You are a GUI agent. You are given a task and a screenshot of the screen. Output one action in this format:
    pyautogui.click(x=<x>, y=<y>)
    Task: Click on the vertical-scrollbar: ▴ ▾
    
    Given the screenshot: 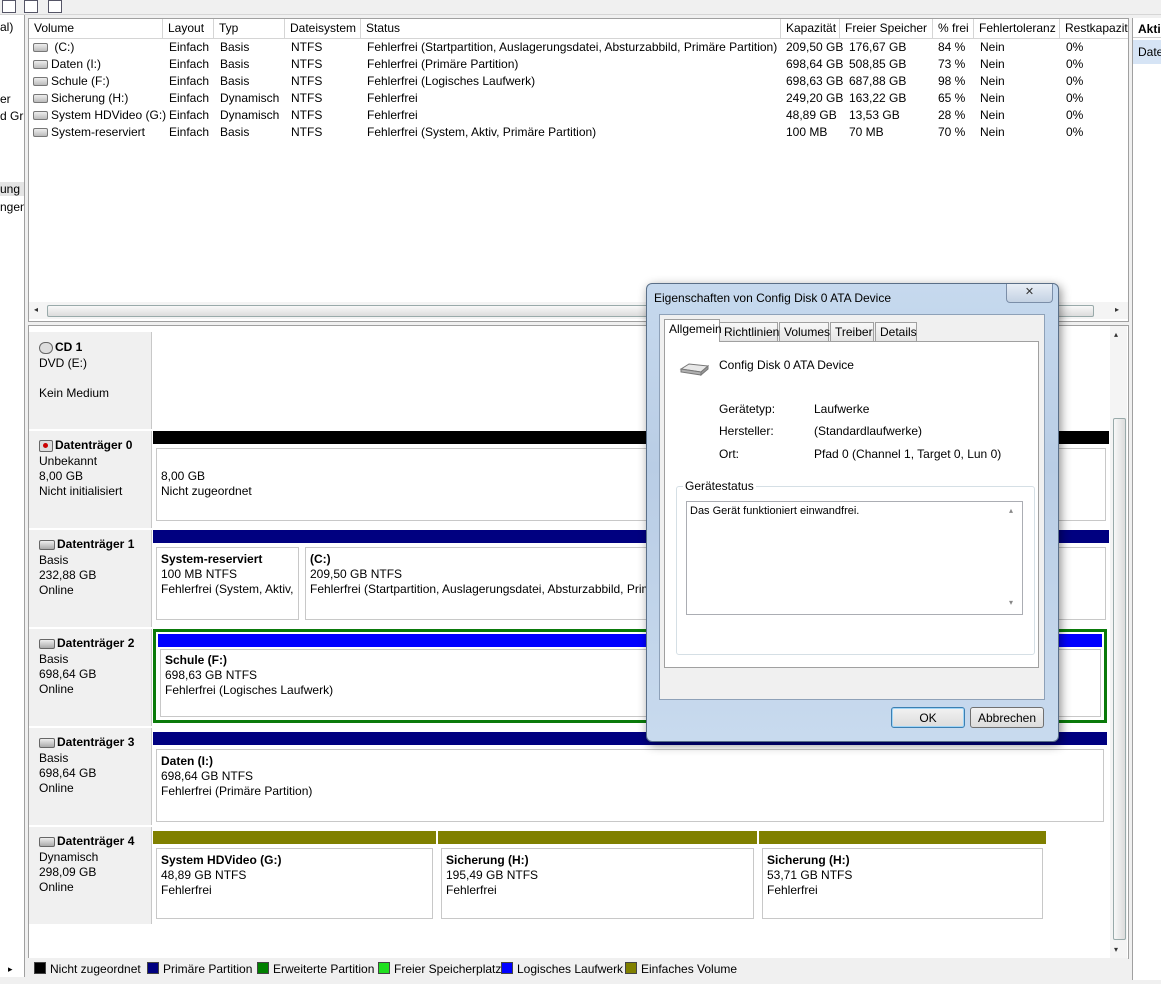 What is the action you would take?
    pyautogui.click(x=1118, y=642)
    